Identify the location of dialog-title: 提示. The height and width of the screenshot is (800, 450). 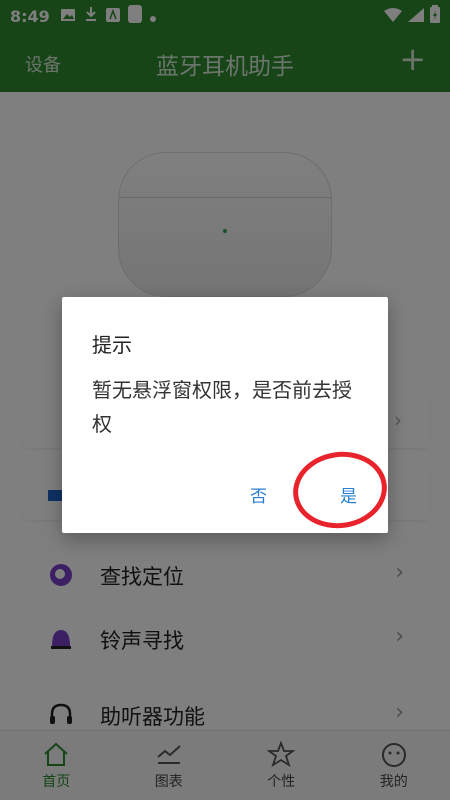
(112, 345).